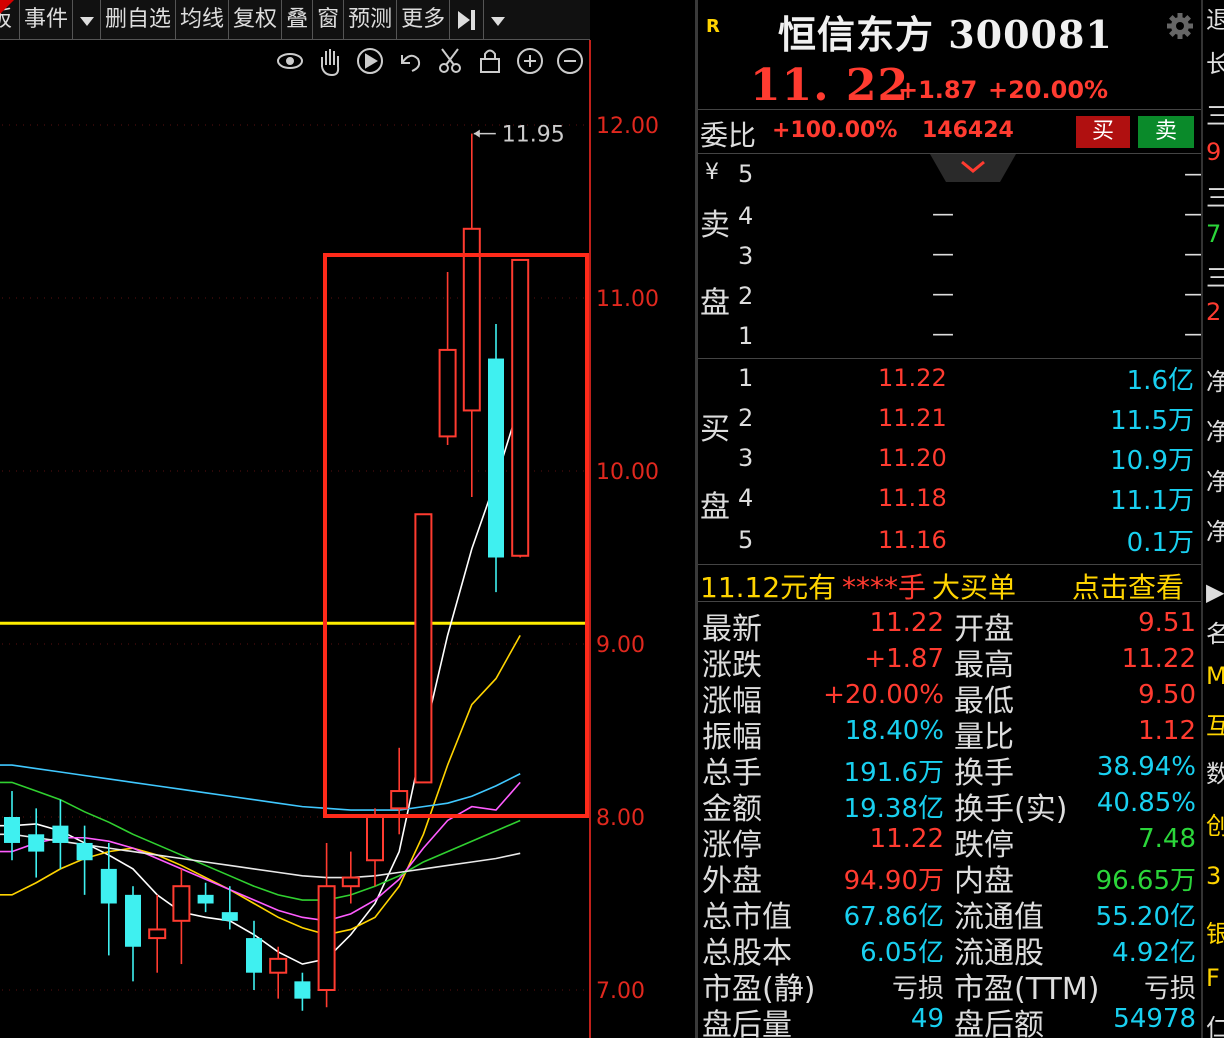  What do you see at coordinates (7, 7) in the screenshot?
I see `flag-icon` at bounding box center [7, 7].